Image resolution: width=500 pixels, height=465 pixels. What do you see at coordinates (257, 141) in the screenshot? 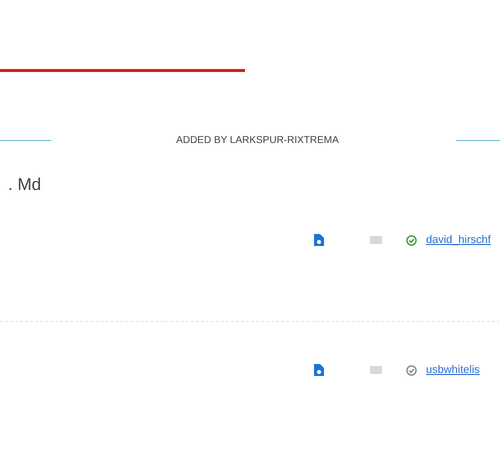
I see `section-heading: ADDED BY LARKSPUR-RIXTREMA` at bounding box center [257, 141].